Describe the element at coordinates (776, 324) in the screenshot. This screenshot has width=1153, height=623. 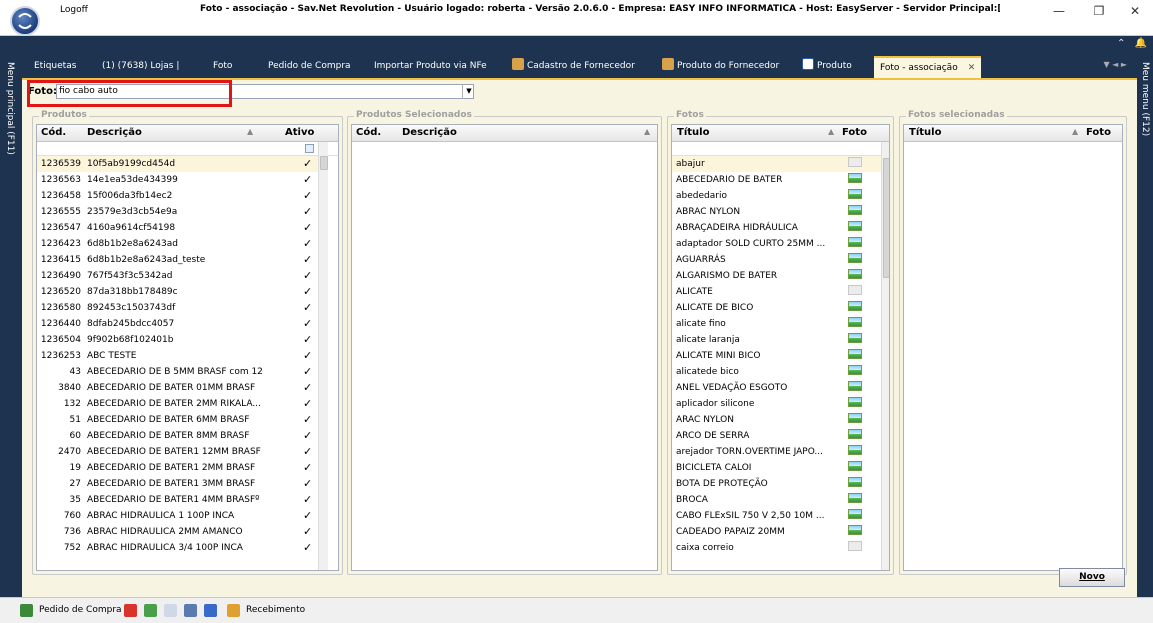
I see `table-row: alicate fino` at that location.